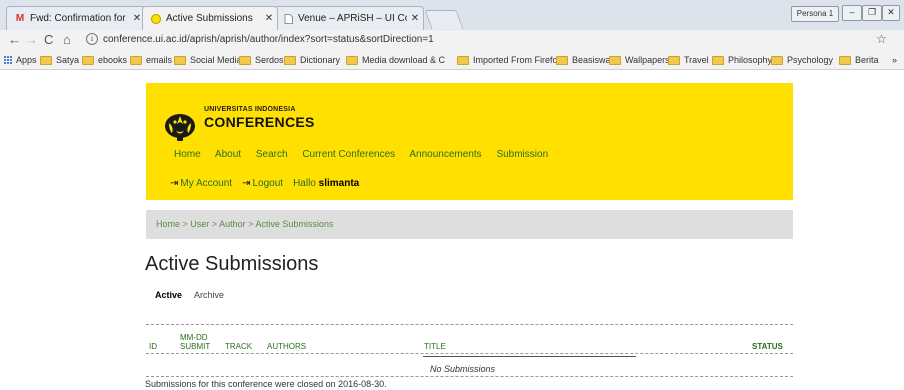 This screenshot has height=390, width=904. I want to click on ui-makara-logo-icon, so click(180, 125).